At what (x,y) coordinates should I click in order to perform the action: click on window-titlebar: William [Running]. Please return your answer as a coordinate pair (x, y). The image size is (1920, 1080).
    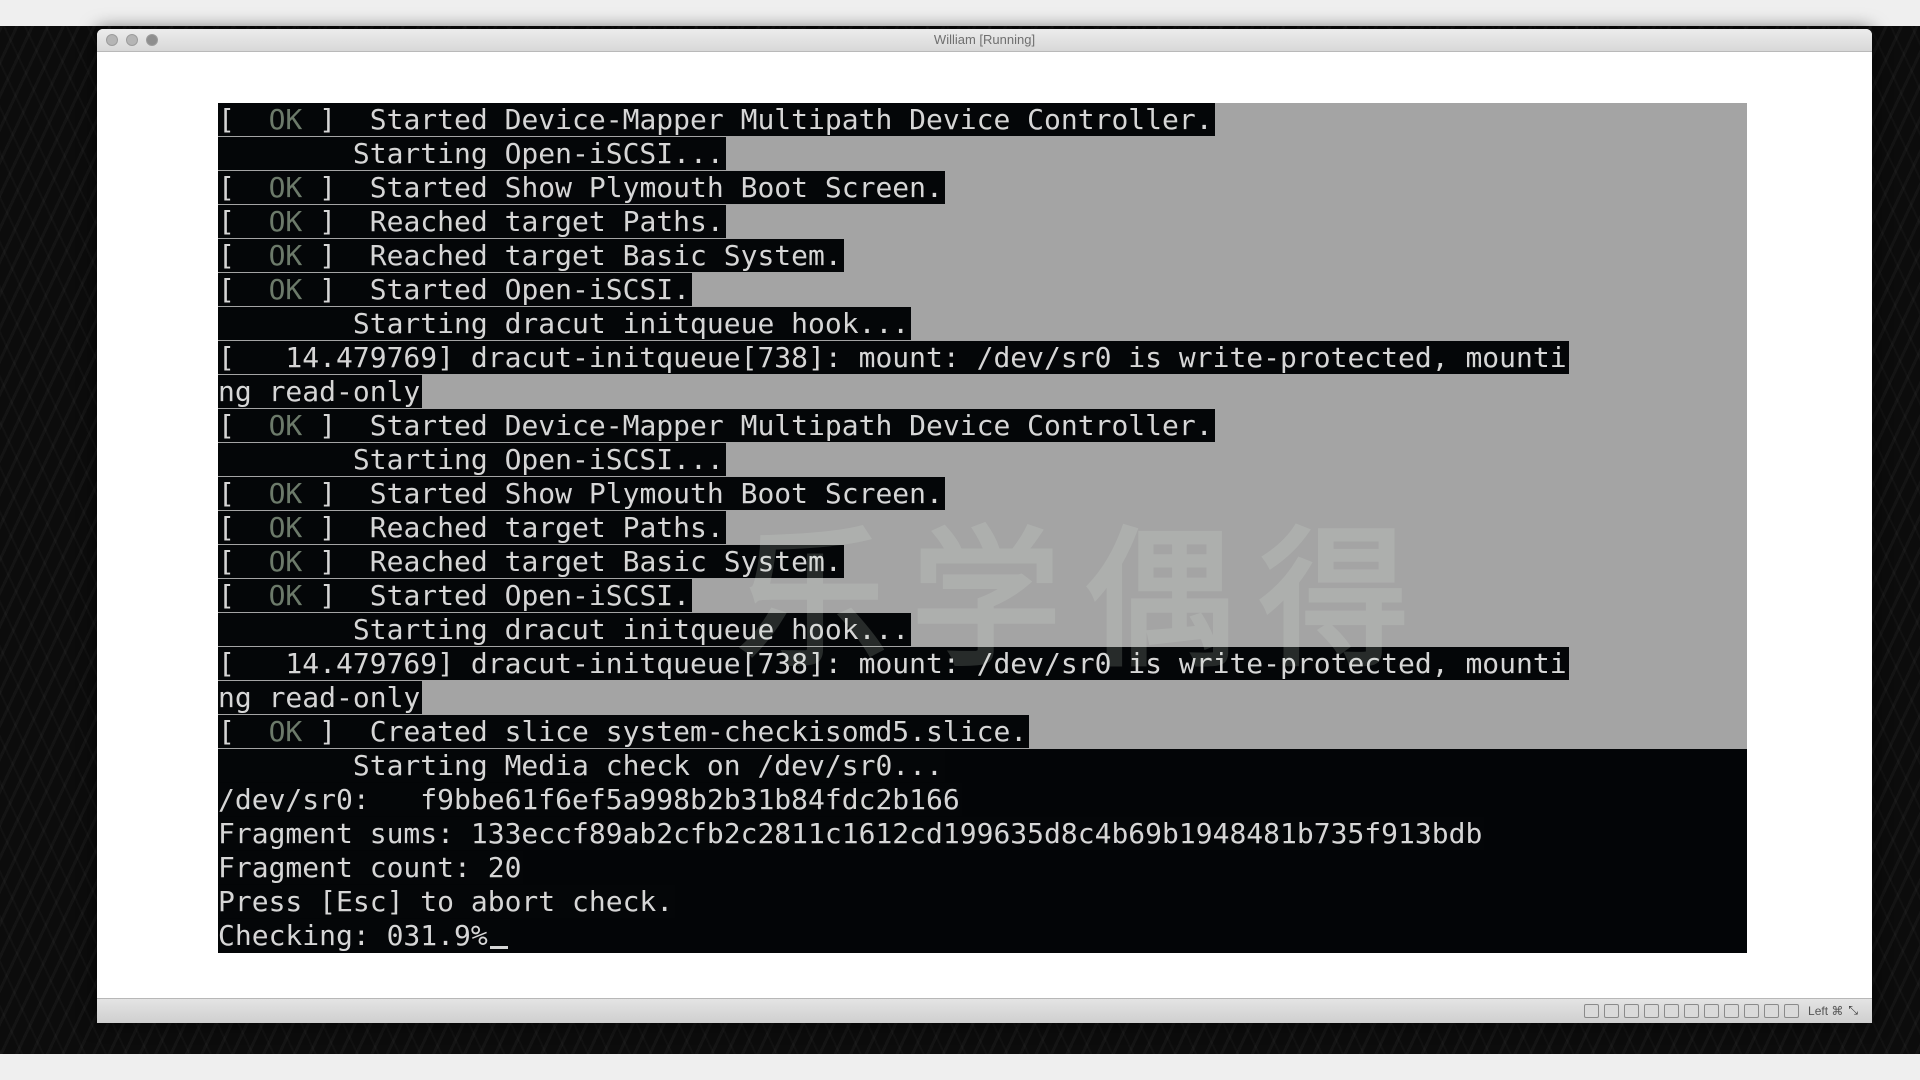
    Looking at the image, I should click on (984, 40).